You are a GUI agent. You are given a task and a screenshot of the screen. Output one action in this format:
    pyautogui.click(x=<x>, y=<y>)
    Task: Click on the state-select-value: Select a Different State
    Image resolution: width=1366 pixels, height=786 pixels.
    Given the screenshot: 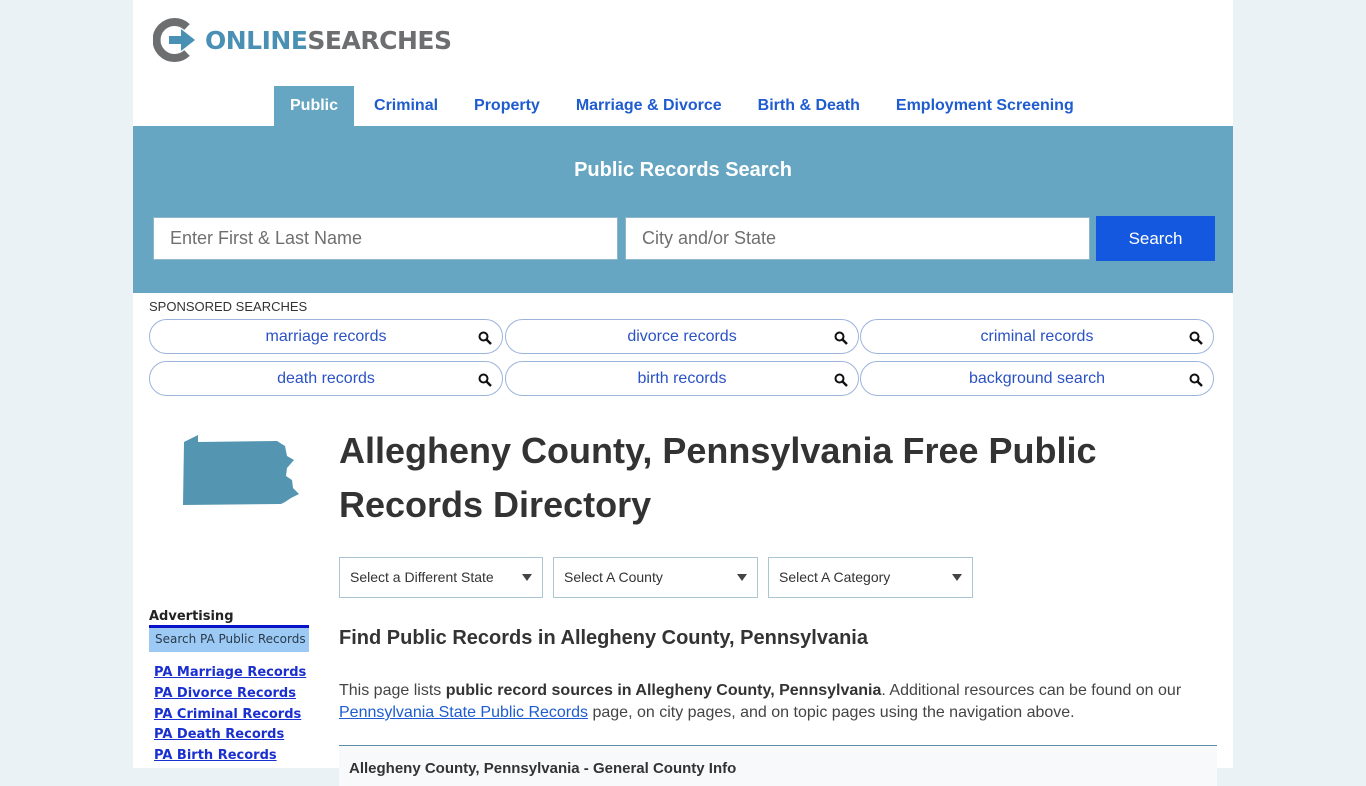 What is the action you would take?
    pyautogui.click(x=422, y=577)
    